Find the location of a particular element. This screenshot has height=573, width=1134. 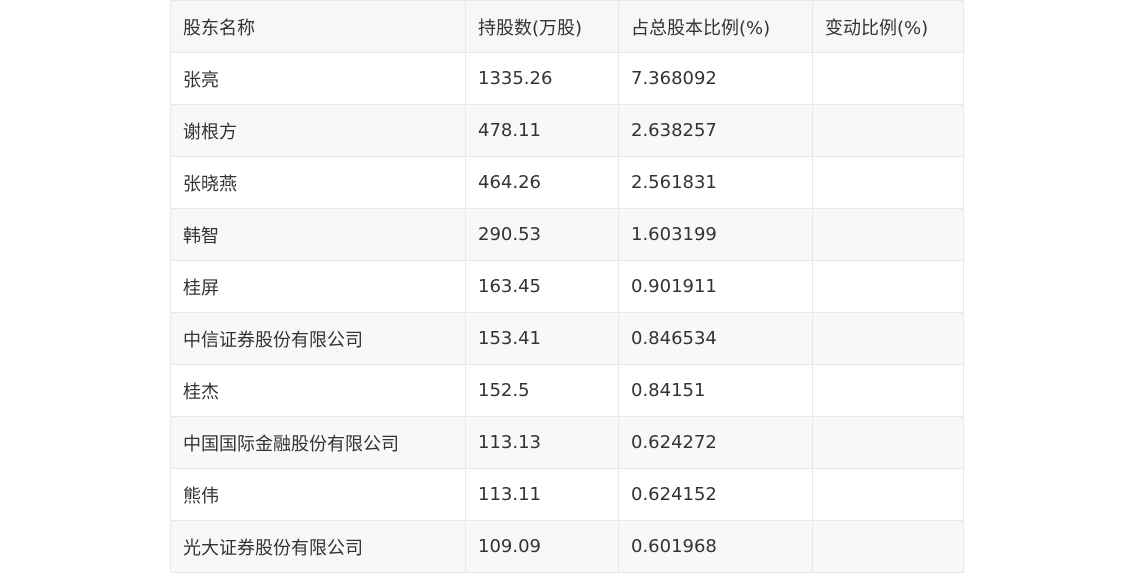

cell-shares-held: 152.5 is located at coordinates (542, 390).